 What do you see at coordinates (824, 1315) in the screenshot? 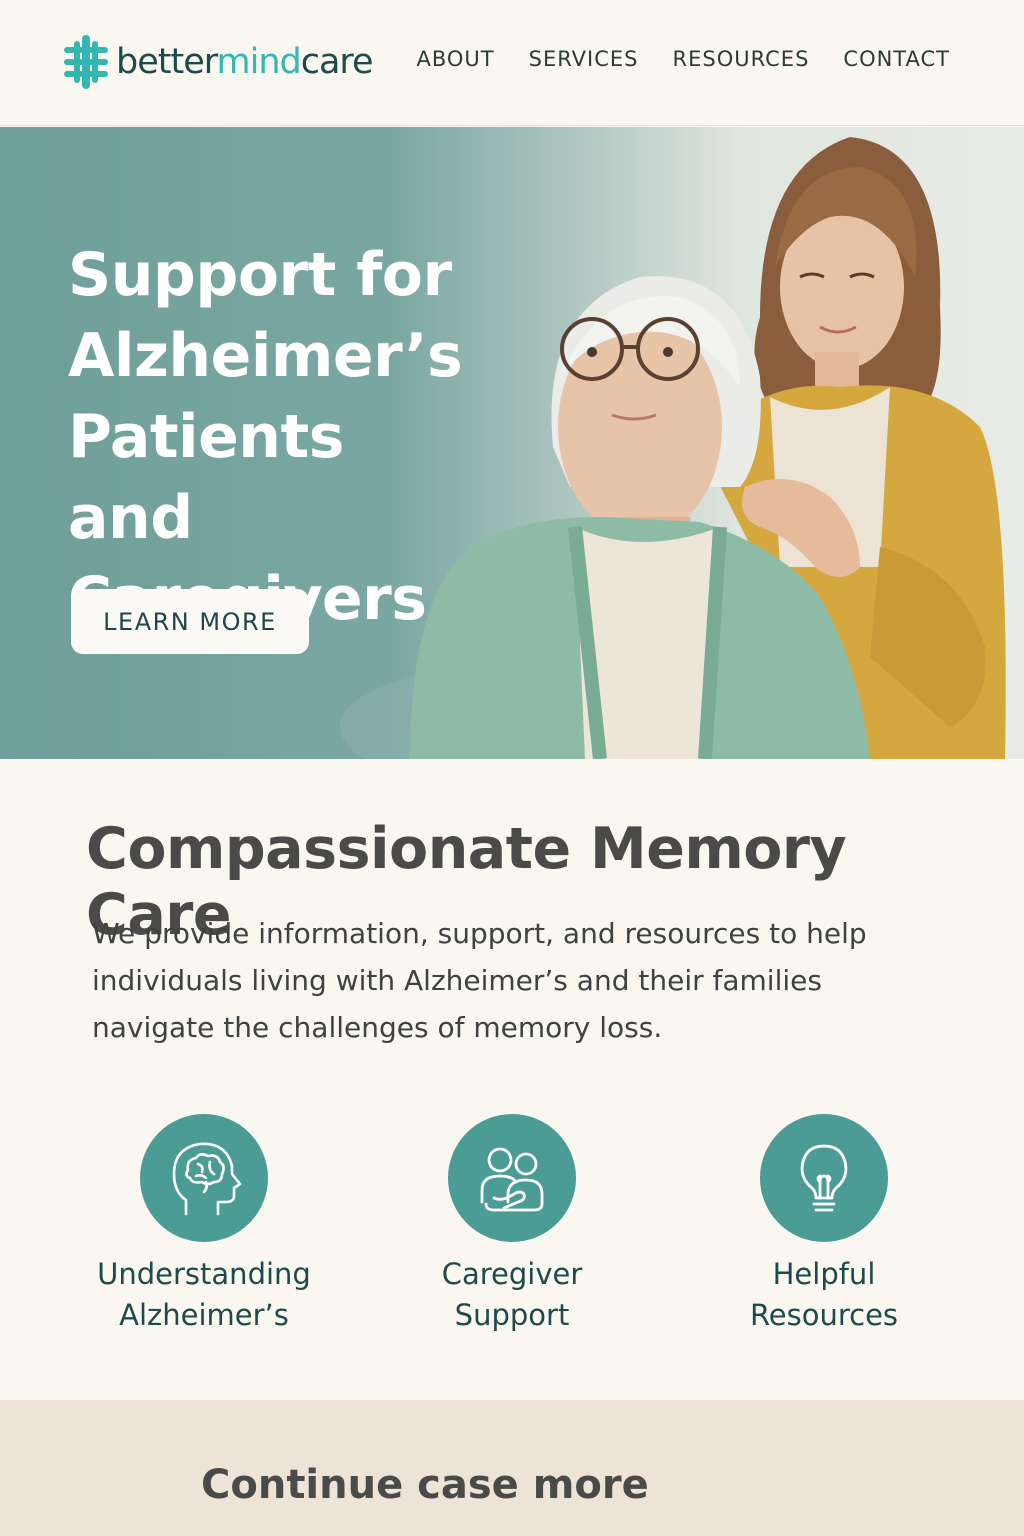
I see `feature-label-line: Resources` at bounding box center [824, 1315].